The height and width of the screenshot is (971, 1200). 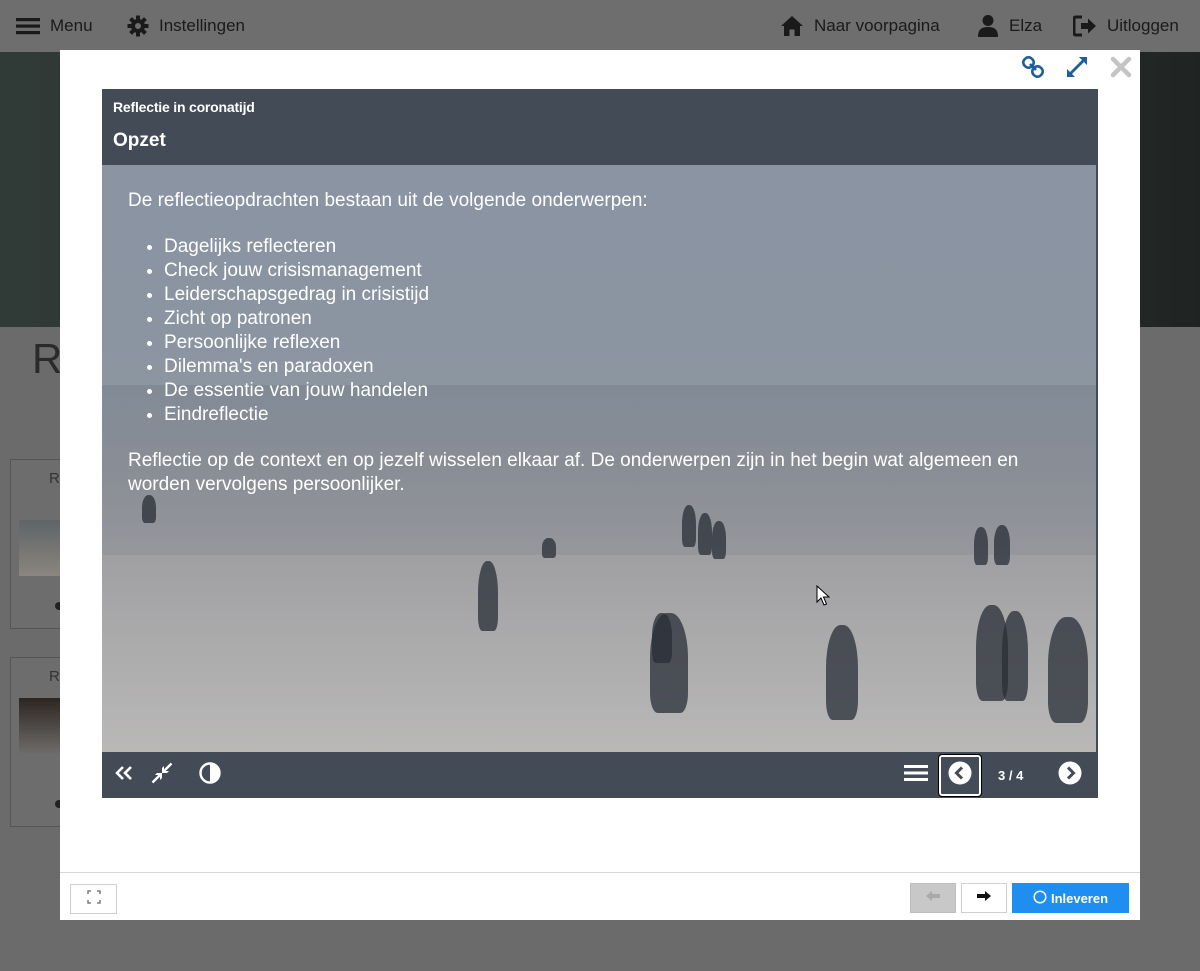 I want to click on topic-item: De essentie van jouw handelen, so click(x=596, y=391).